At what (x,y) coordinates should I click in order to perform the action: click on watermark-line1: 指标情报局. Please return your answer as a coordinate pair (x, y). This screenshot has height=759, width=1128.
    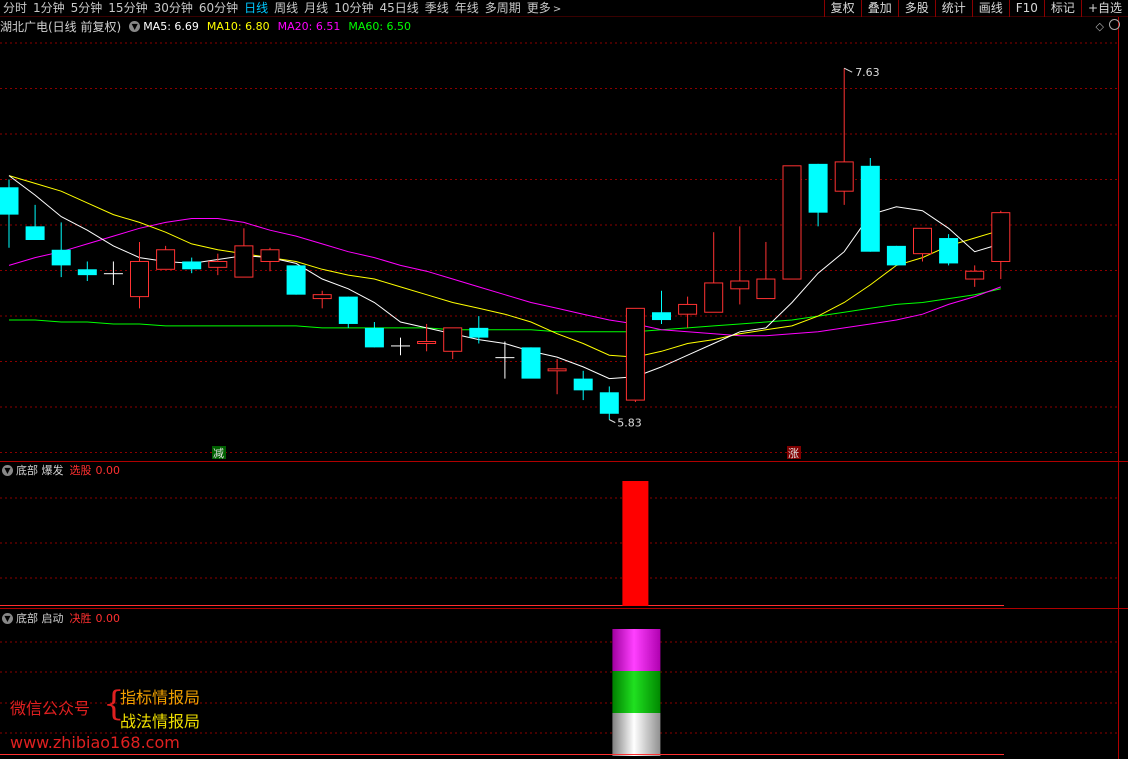
    Looking at the image, I should click on (160, 697).